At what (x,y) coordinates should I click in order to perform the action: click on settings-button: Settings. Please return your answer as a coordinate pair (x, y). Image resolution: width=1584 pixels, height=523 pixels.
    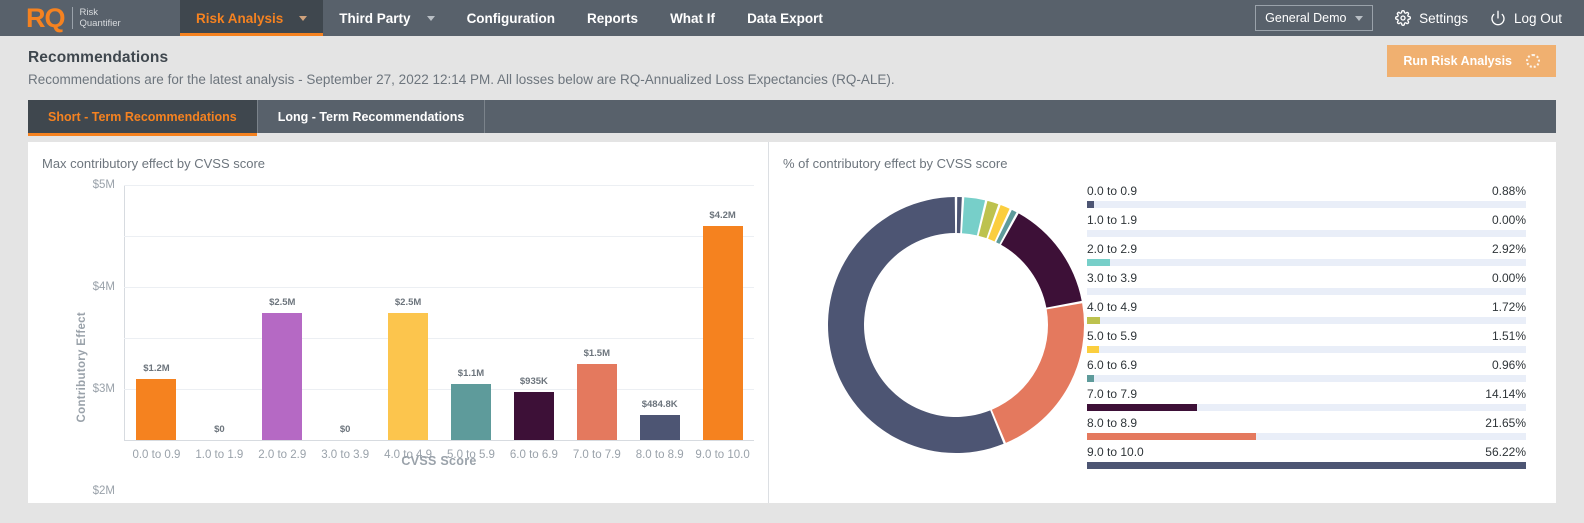
    Looking at the image, I should click on (1431, 18).